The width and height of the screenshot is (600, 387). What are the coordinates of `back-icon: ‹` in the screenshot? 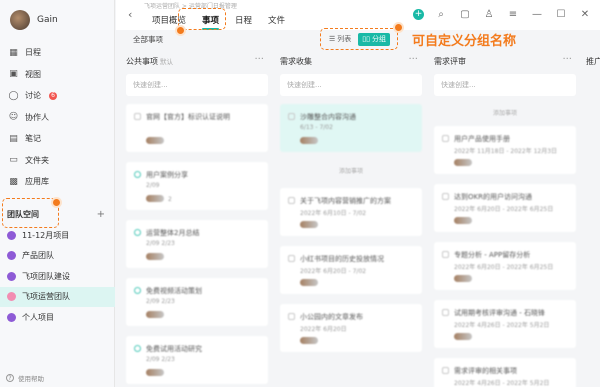 It's located at (130, 14).